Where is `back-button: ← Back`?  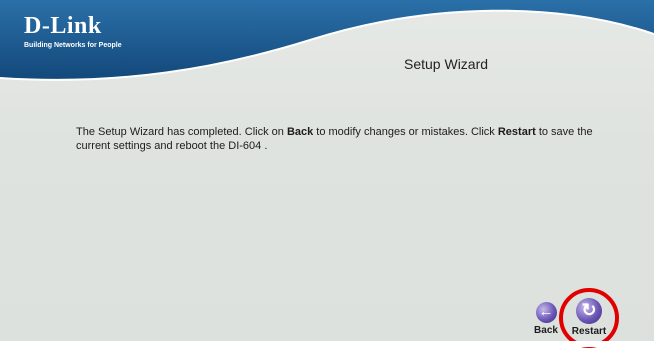 back-button: ← Back is located at coordinates (546, 319).